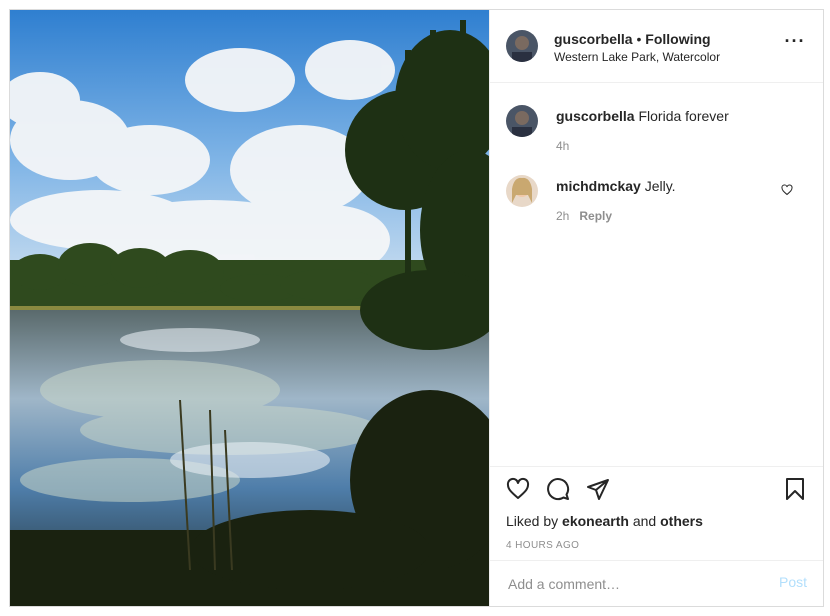  I want to click on author-avatar, so click(522, 46).